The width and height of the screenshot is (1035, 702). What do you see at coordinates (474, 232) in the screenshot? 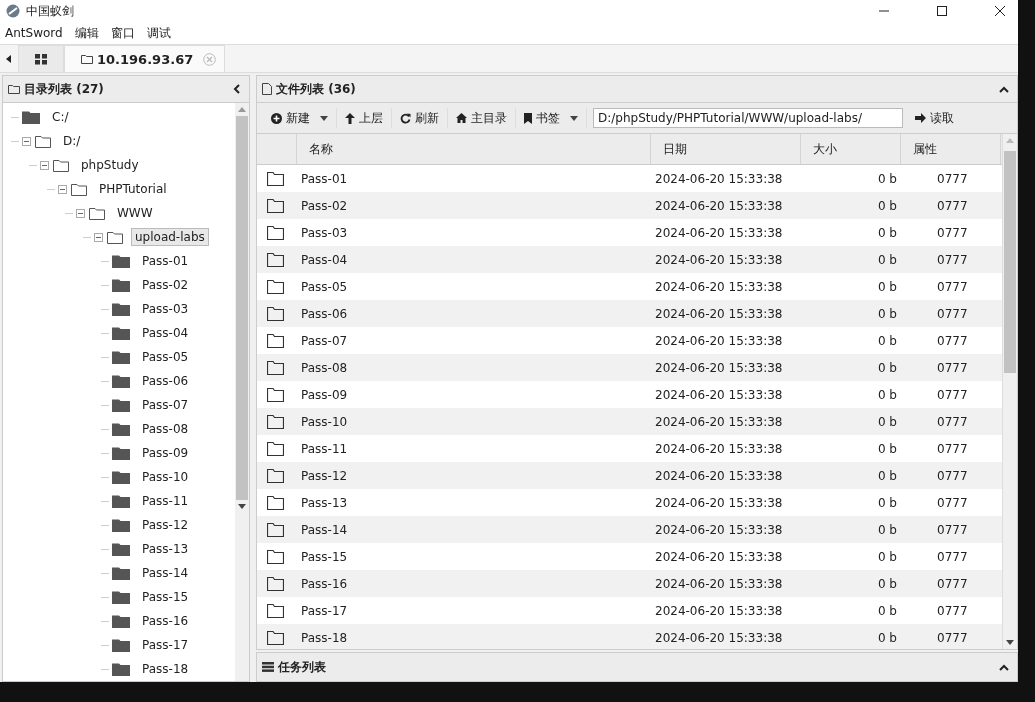
I see `file-name: Pass-03` at bounding box center [474, 232].